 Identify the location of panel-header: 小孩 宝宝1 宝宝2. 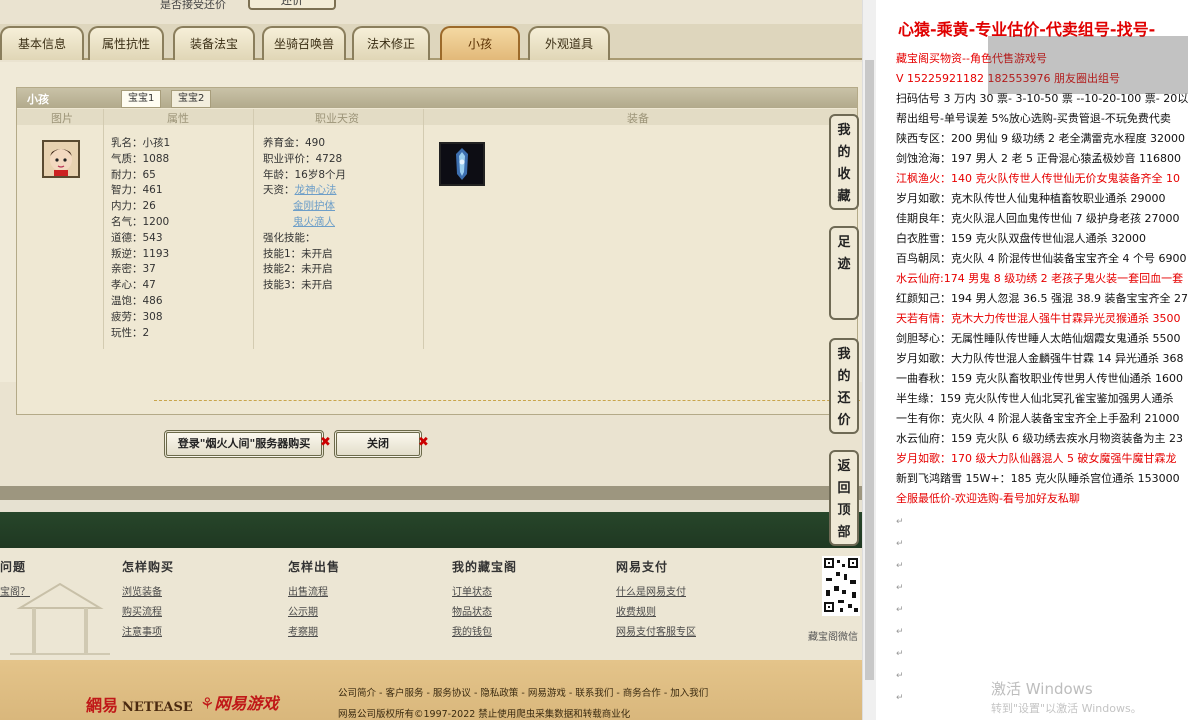
(437, 98).